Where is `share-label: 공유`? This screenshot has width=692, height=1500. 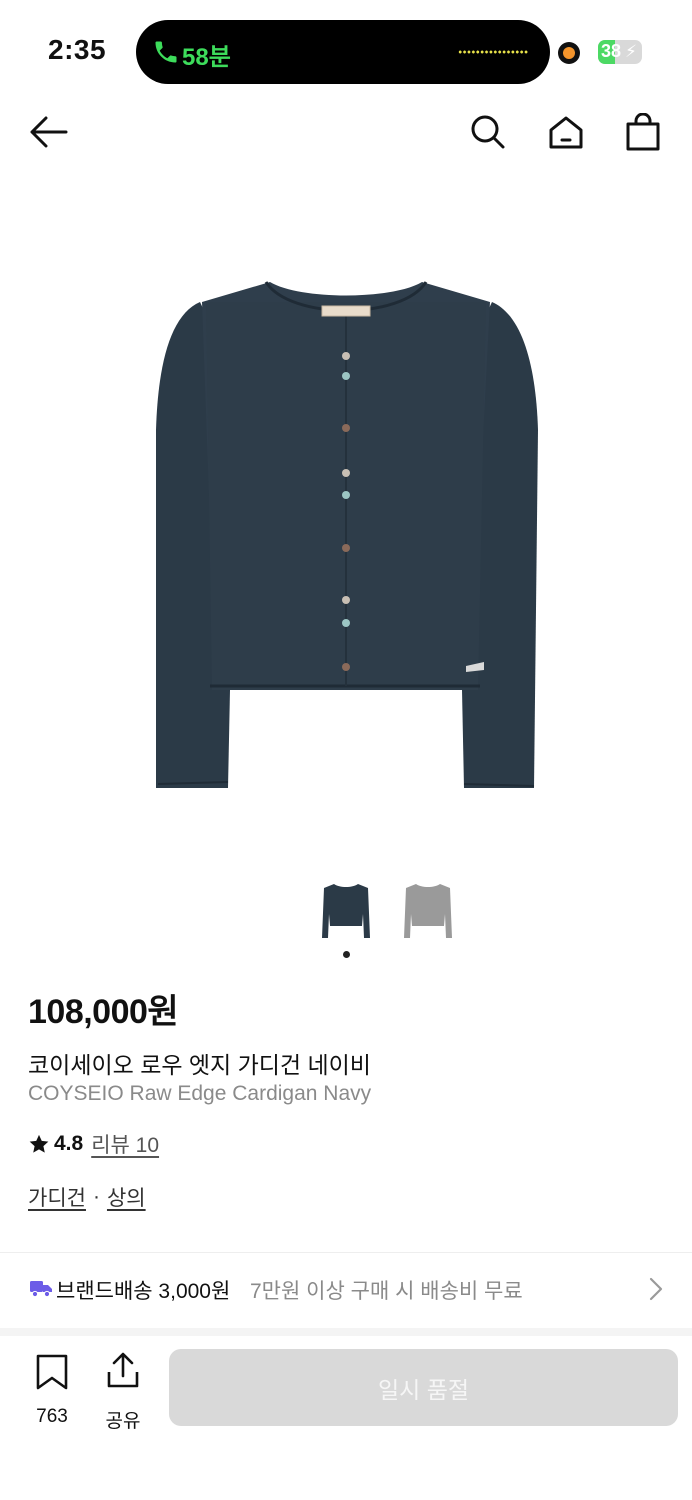 share-label: 공유 is located at coordinates (123, 1421).